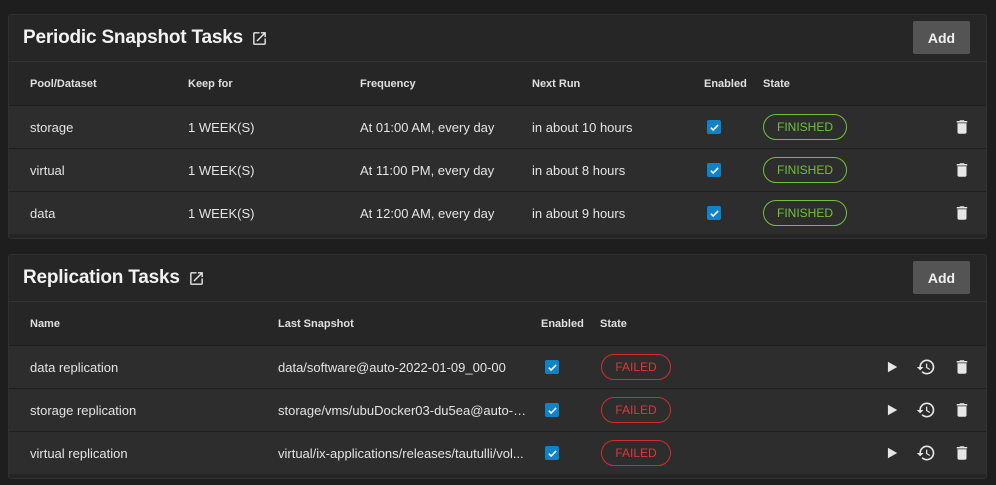 The height and width of the screenshot is (485, 996). I want to click on column-header-next-run: Next Run, so click(556, 84).